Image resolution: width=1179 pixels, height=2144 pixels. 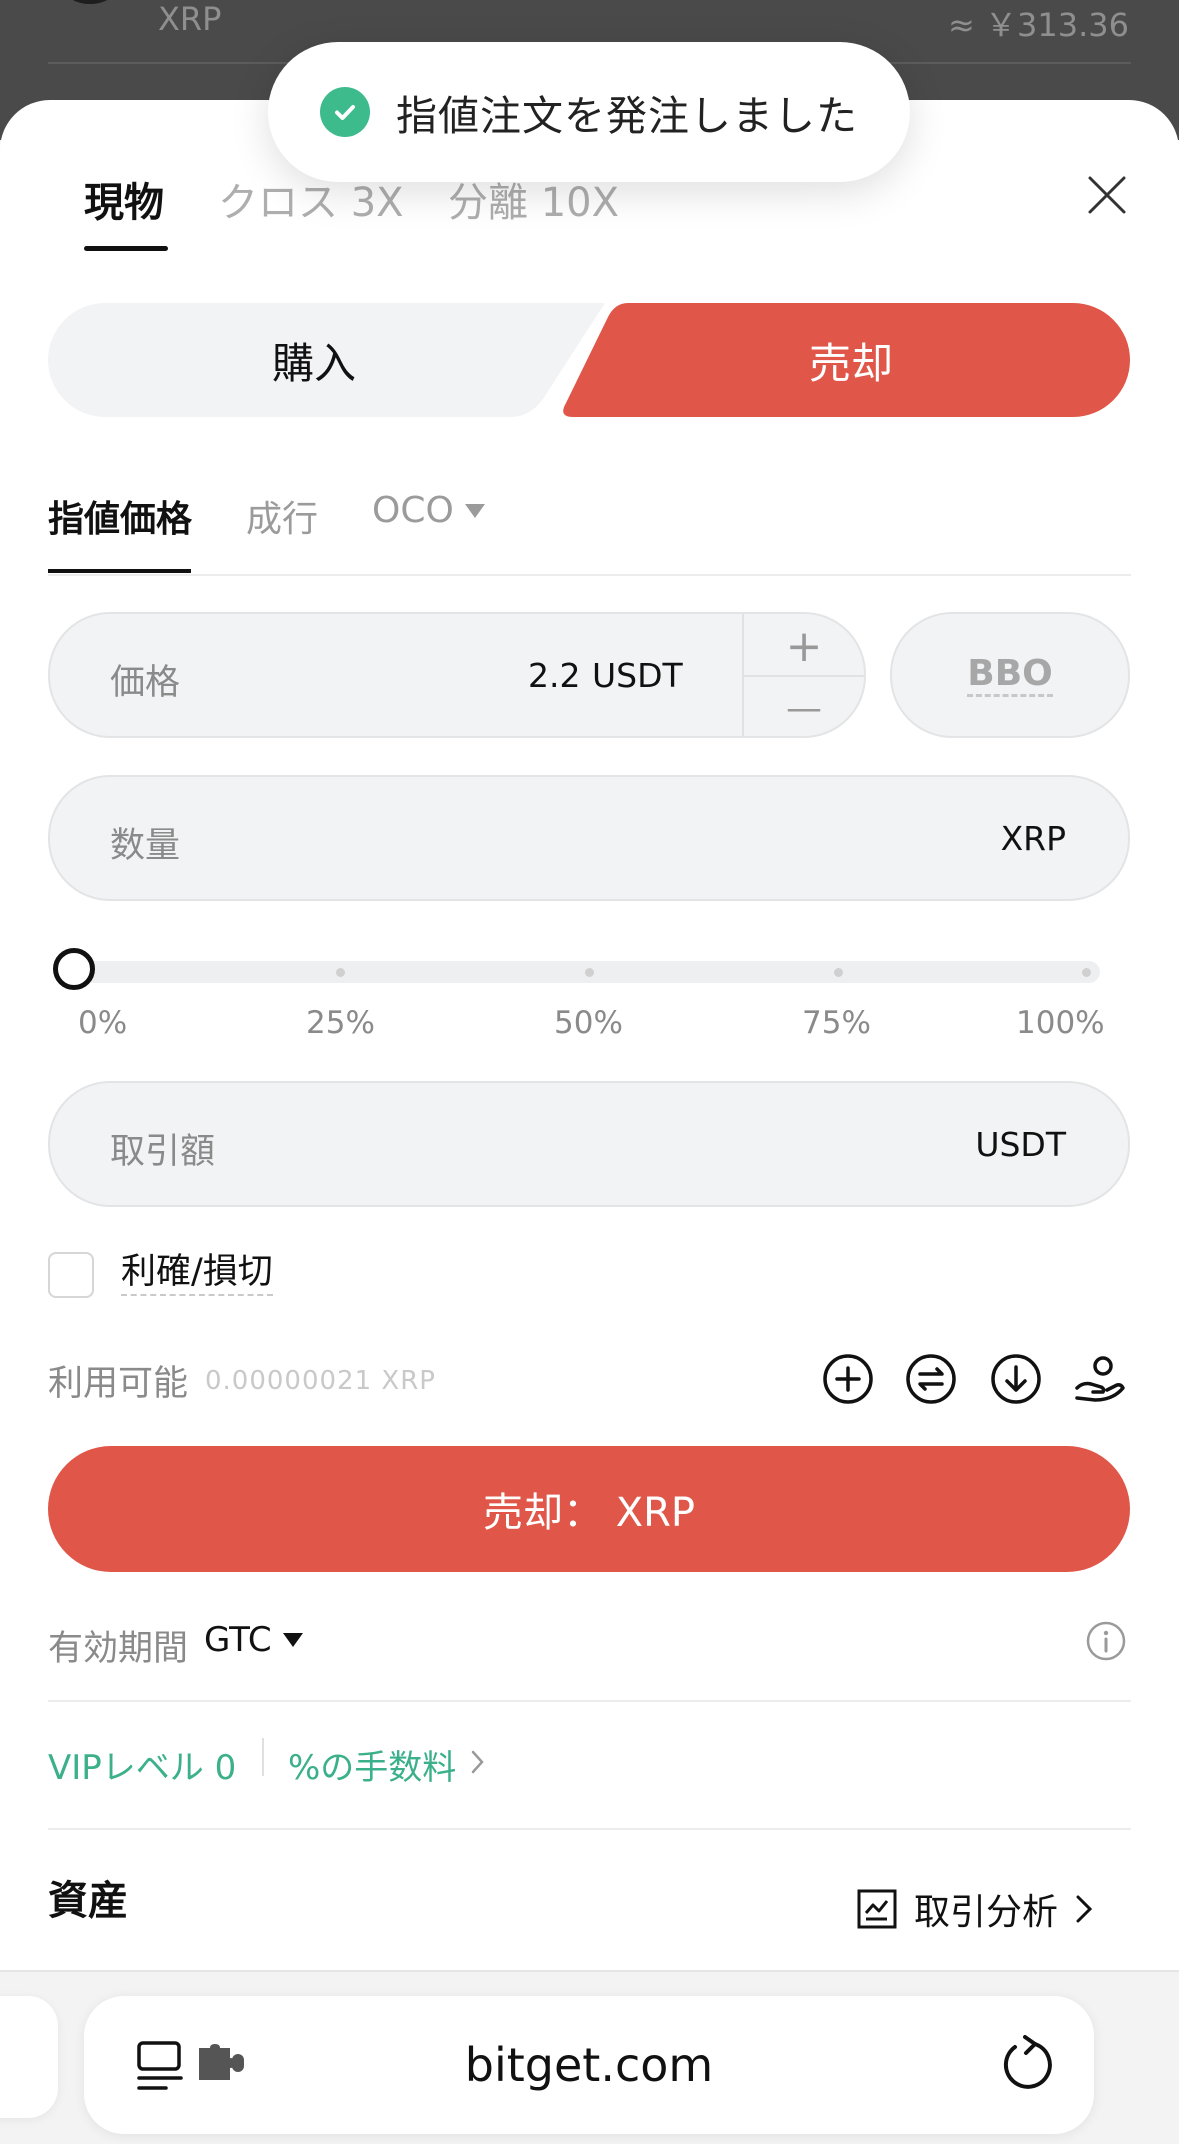 I want to click on reader-mode-icon, so click(x=161, y=2068).